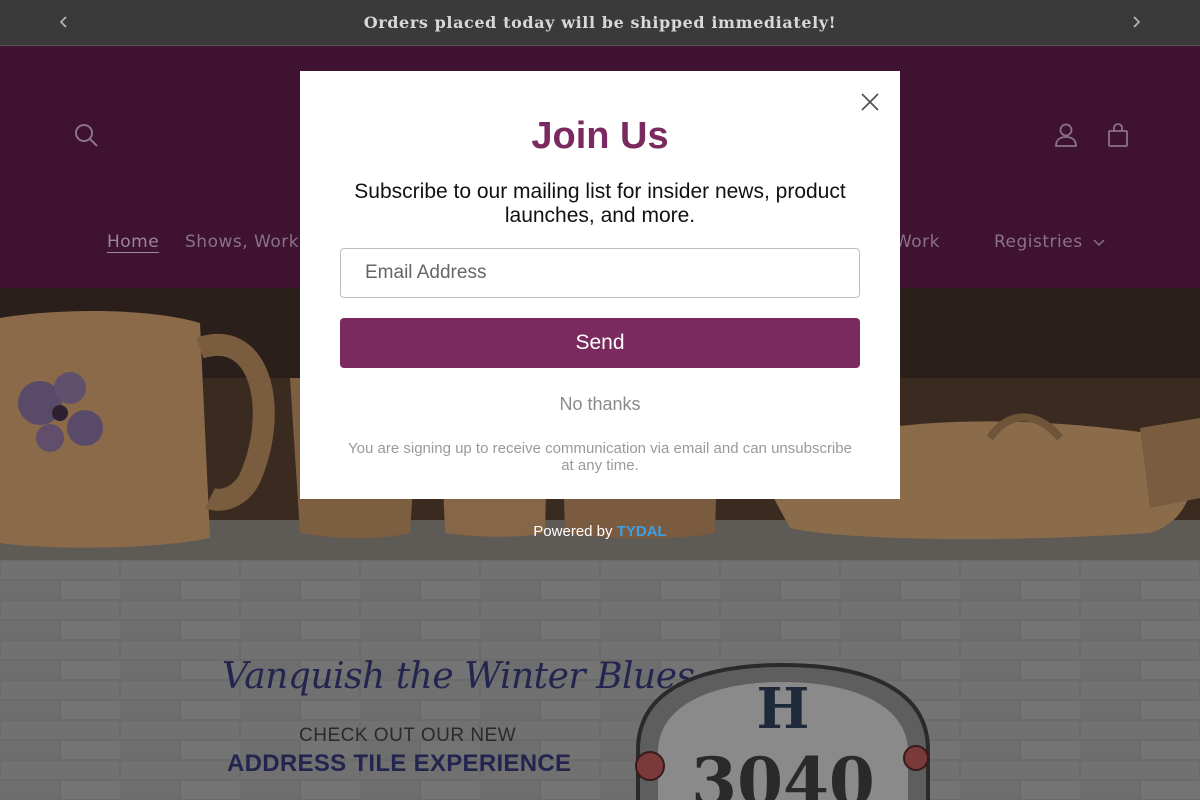  What do you see at coordinates (458, 676) in the screenshot?
I see `promo-script-heading: Vanquish the Winter Blues` at bounding box center [458, 676].